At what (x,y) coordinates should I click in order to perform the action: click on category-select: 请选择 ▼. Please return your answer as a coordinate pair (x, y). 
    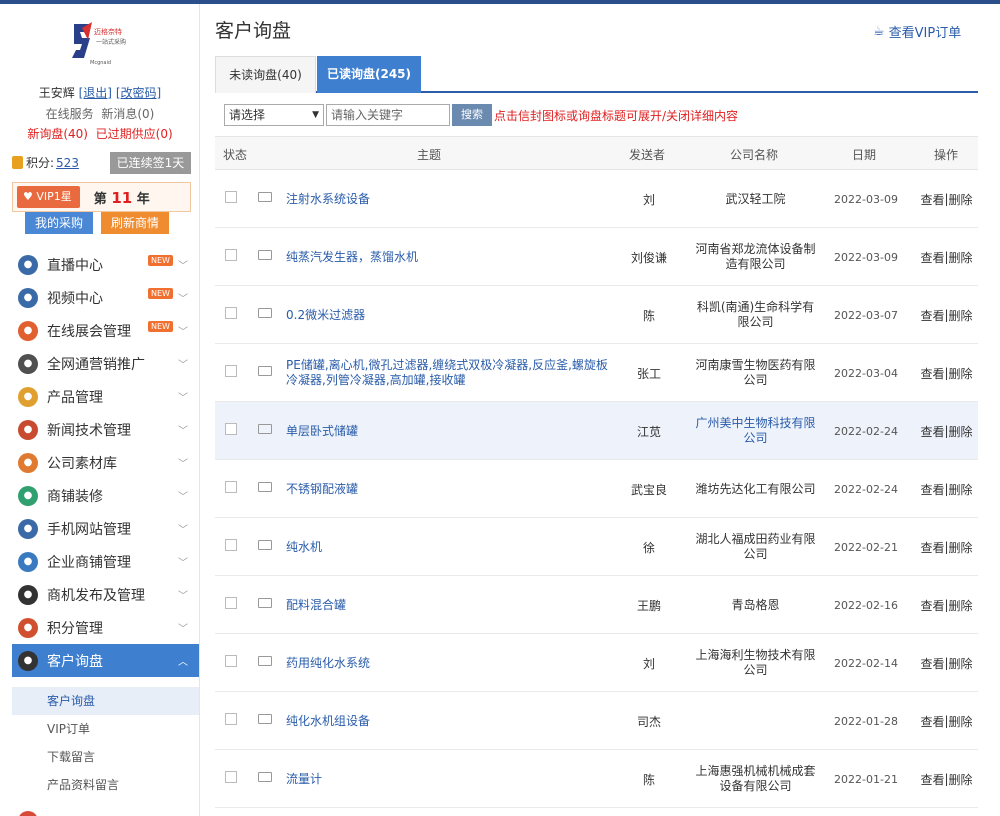
    Looking at the image, I should click on (274, 115).